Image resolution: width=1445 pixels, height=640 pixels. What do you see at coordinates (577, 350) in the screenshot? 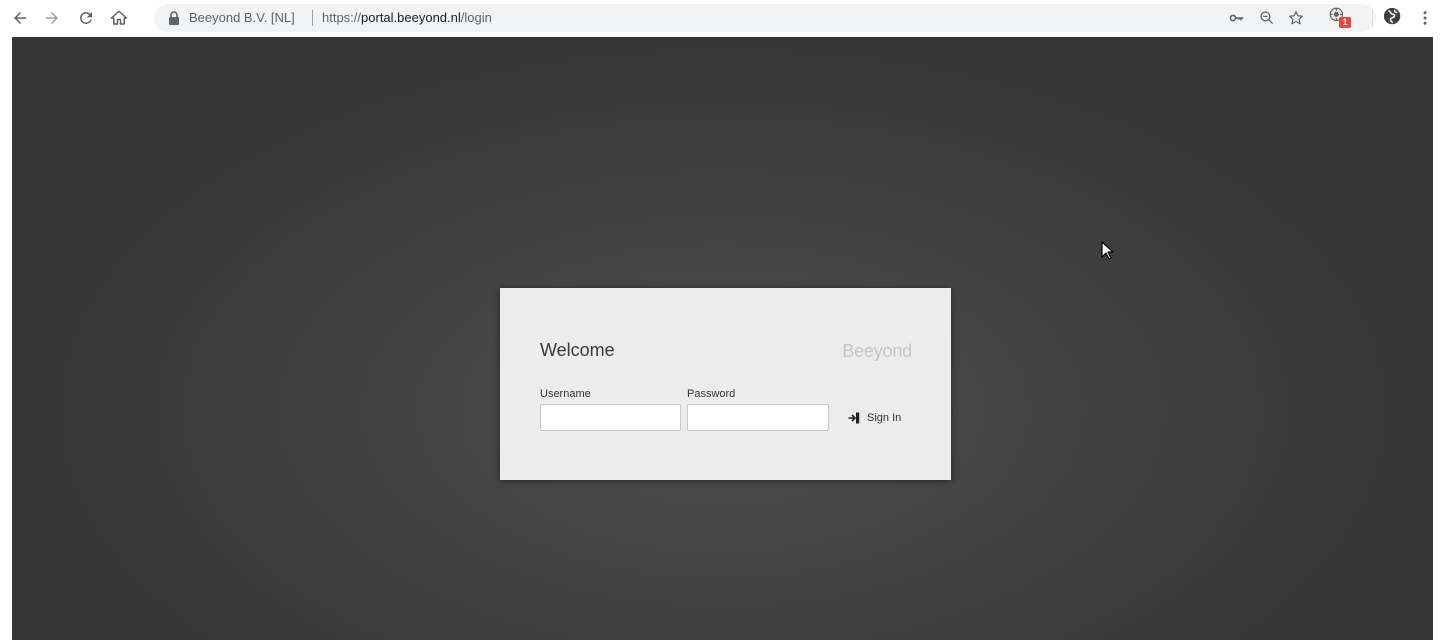
I see `welcome-heading: Welcome` at bounding box center [577, 350].